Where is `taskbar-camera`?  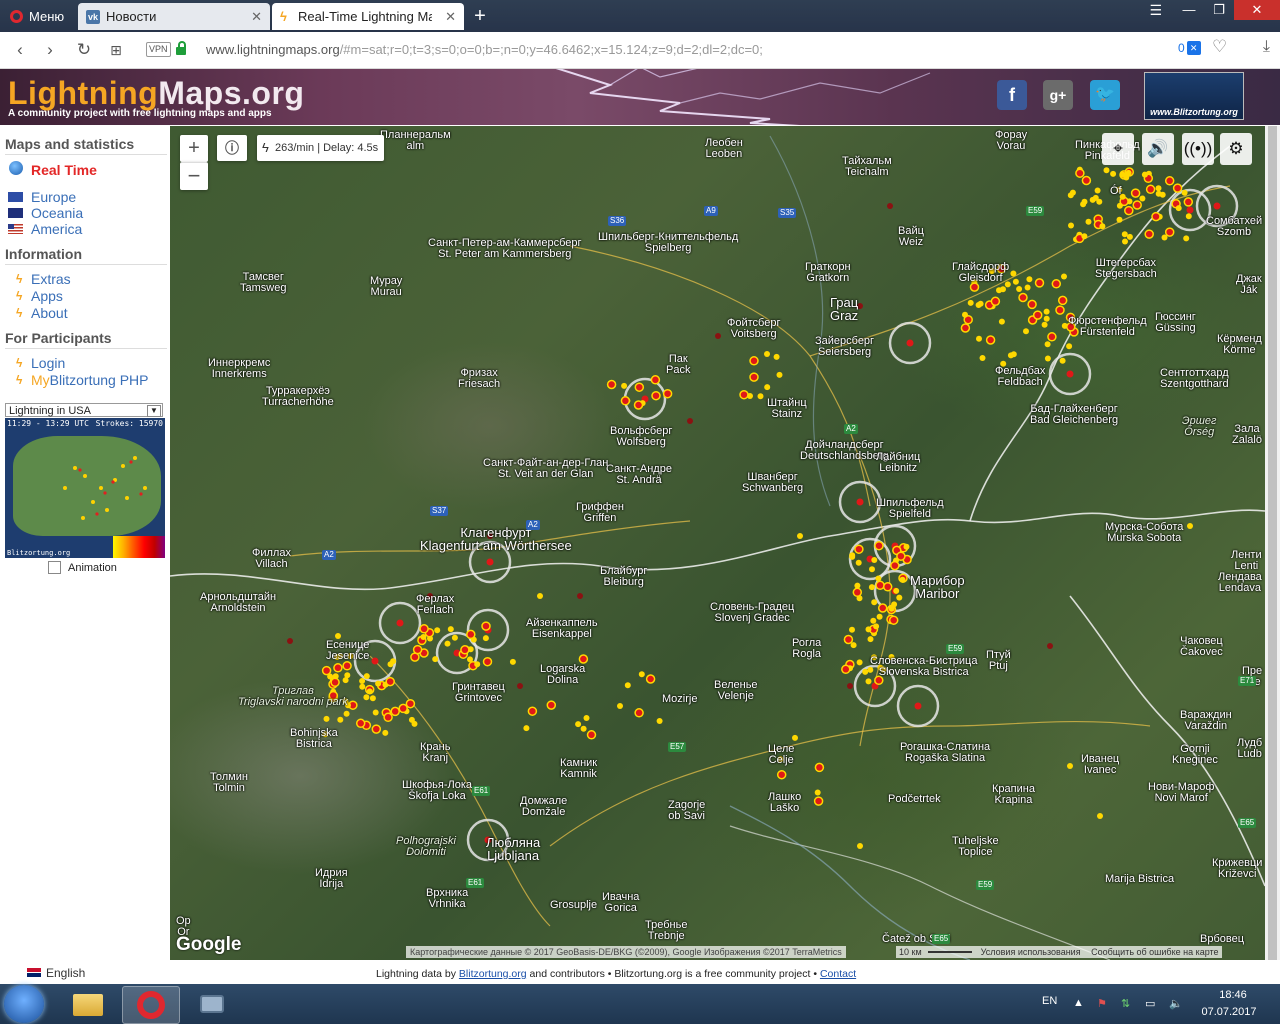 taskbar-camera is located at coordinates (212, 1004).